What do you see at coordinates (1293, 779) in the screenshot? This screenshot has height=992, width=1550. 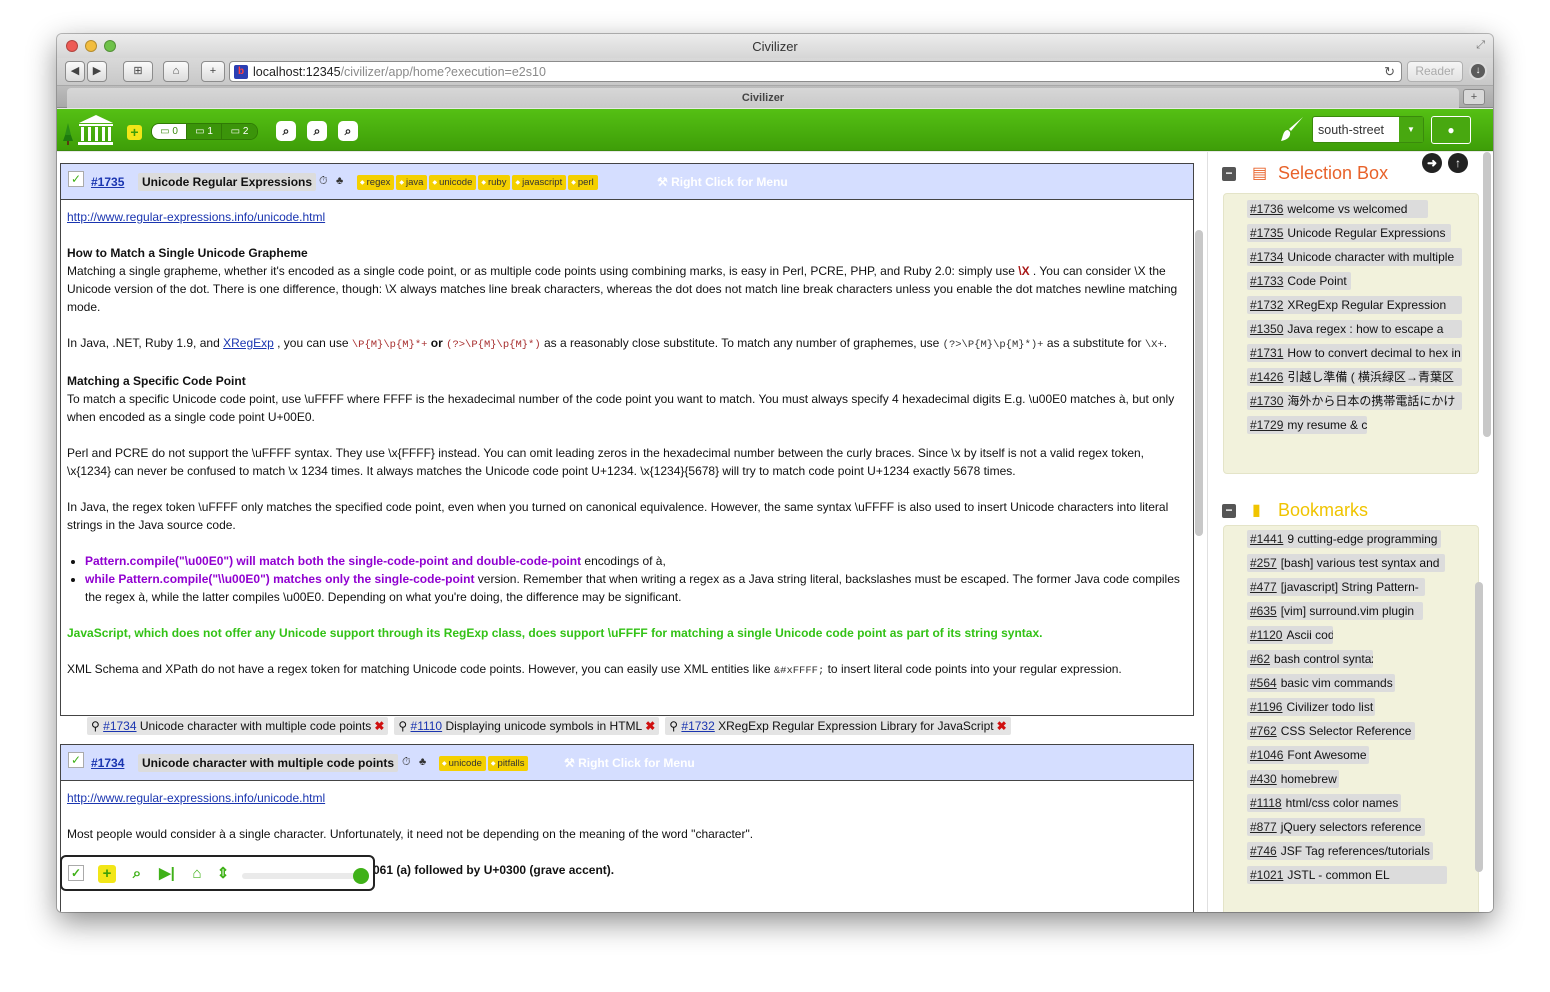 I see `bookmark-item: #430 homebrew` at bounding box center [1293, 779].